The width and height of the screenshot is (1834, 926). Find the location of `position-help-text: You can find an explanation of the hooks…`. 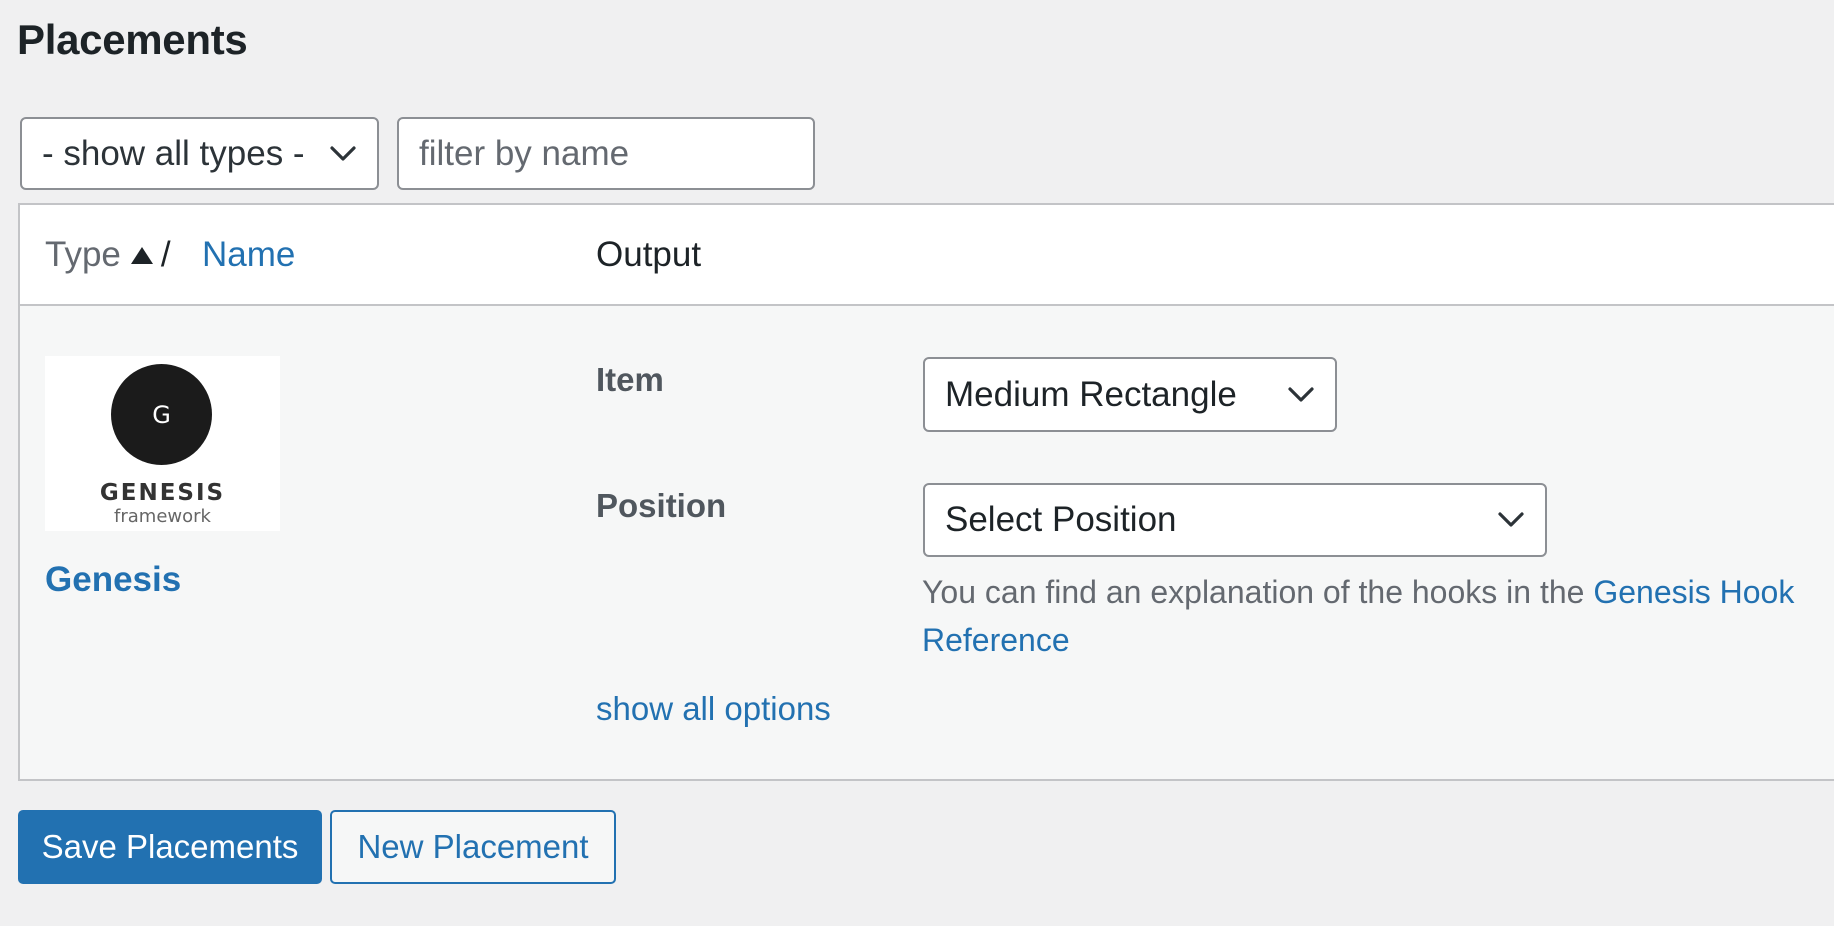

position-help-text: You can find an explanation of the hooks… is located at coordinates (1378, 616).